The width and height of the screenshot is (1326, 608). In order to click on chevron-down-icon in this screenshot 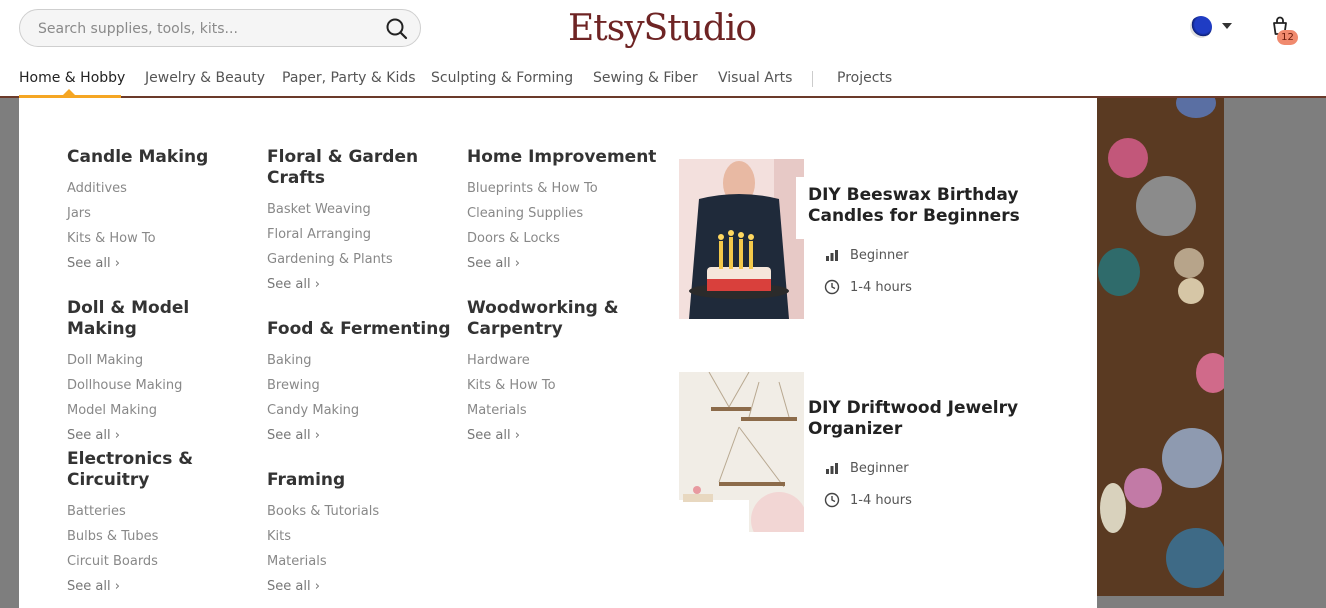, I will do `click(1227, 26)`.